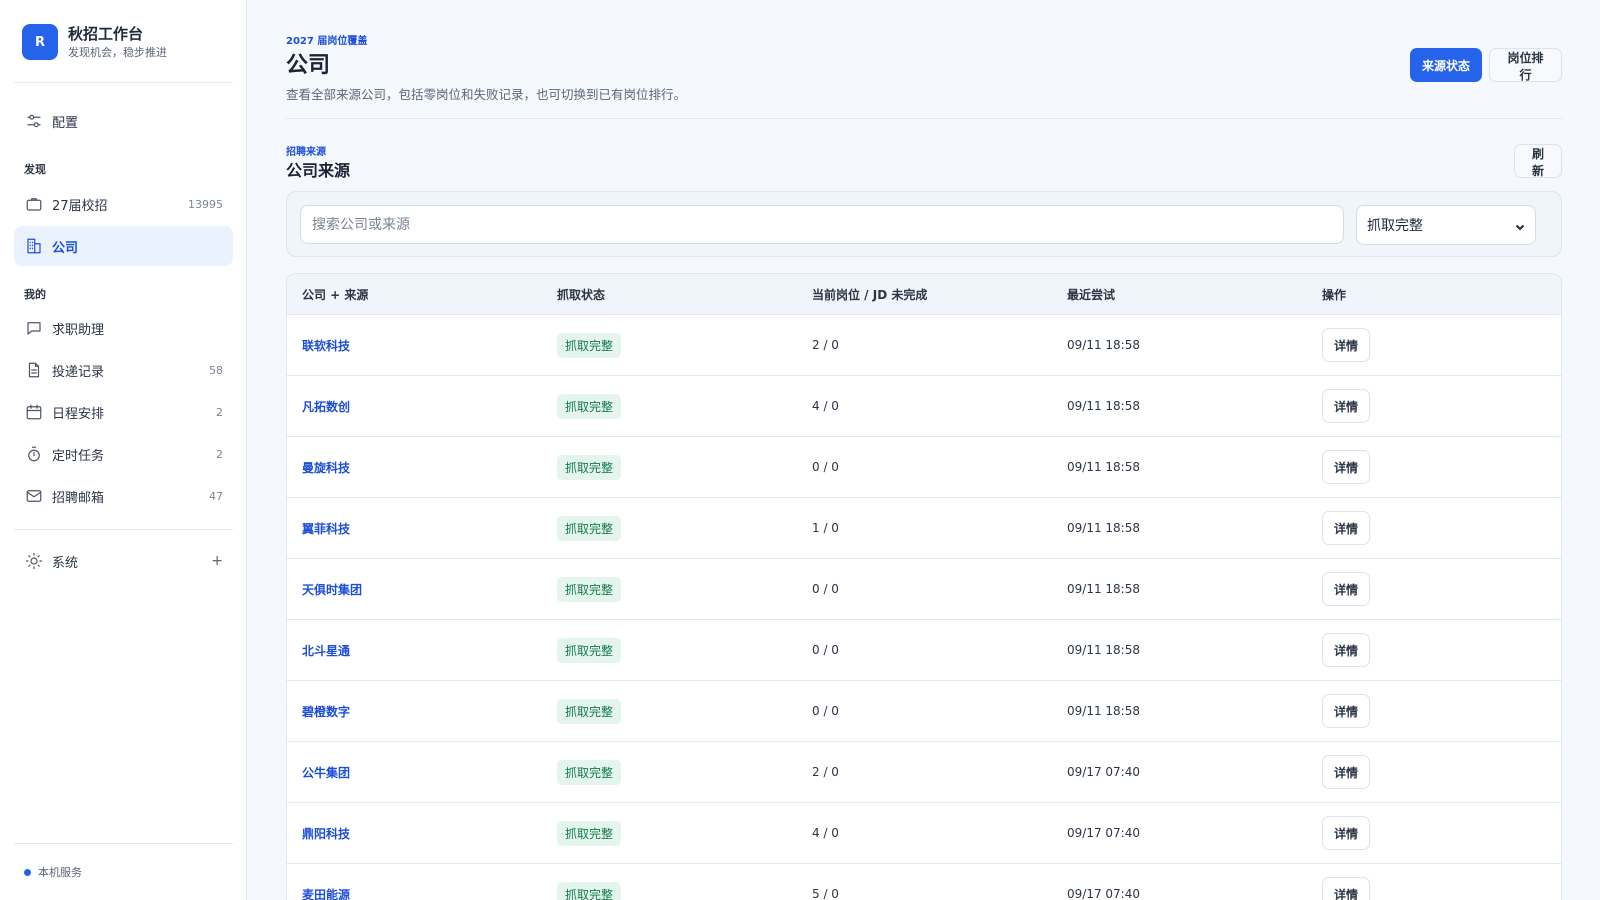 Image resolution: width=1600 pixels, height=900 pixels. What do you see at coordinates (326, 528) in the screenshot?
I see `company-link: 翼菲科技` at bounding box center [326, 528].